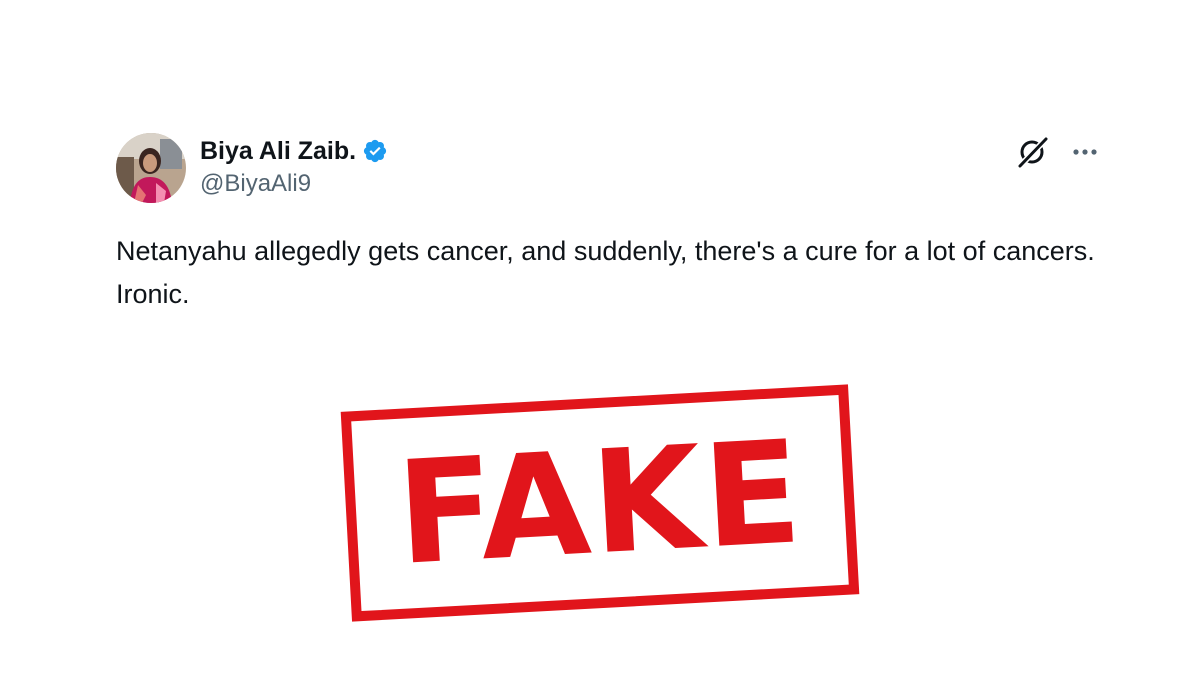 This screenshot has width=1200, height=675. I want to click on avatar, so click(151, 168).